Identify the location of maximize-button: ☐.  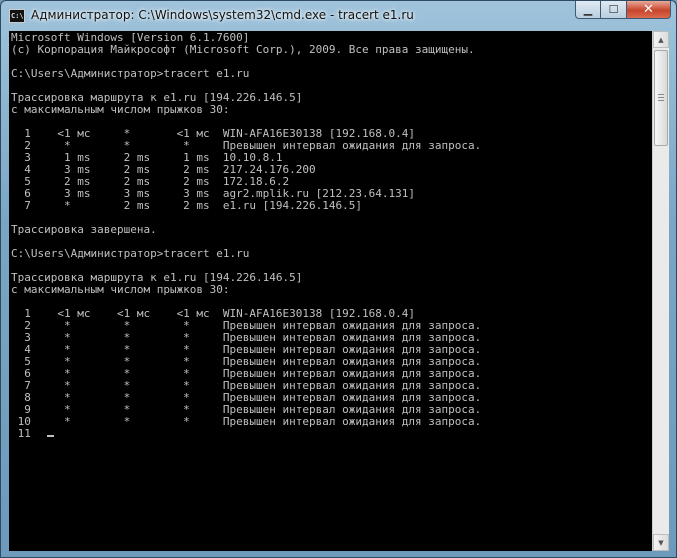
(614, 10).